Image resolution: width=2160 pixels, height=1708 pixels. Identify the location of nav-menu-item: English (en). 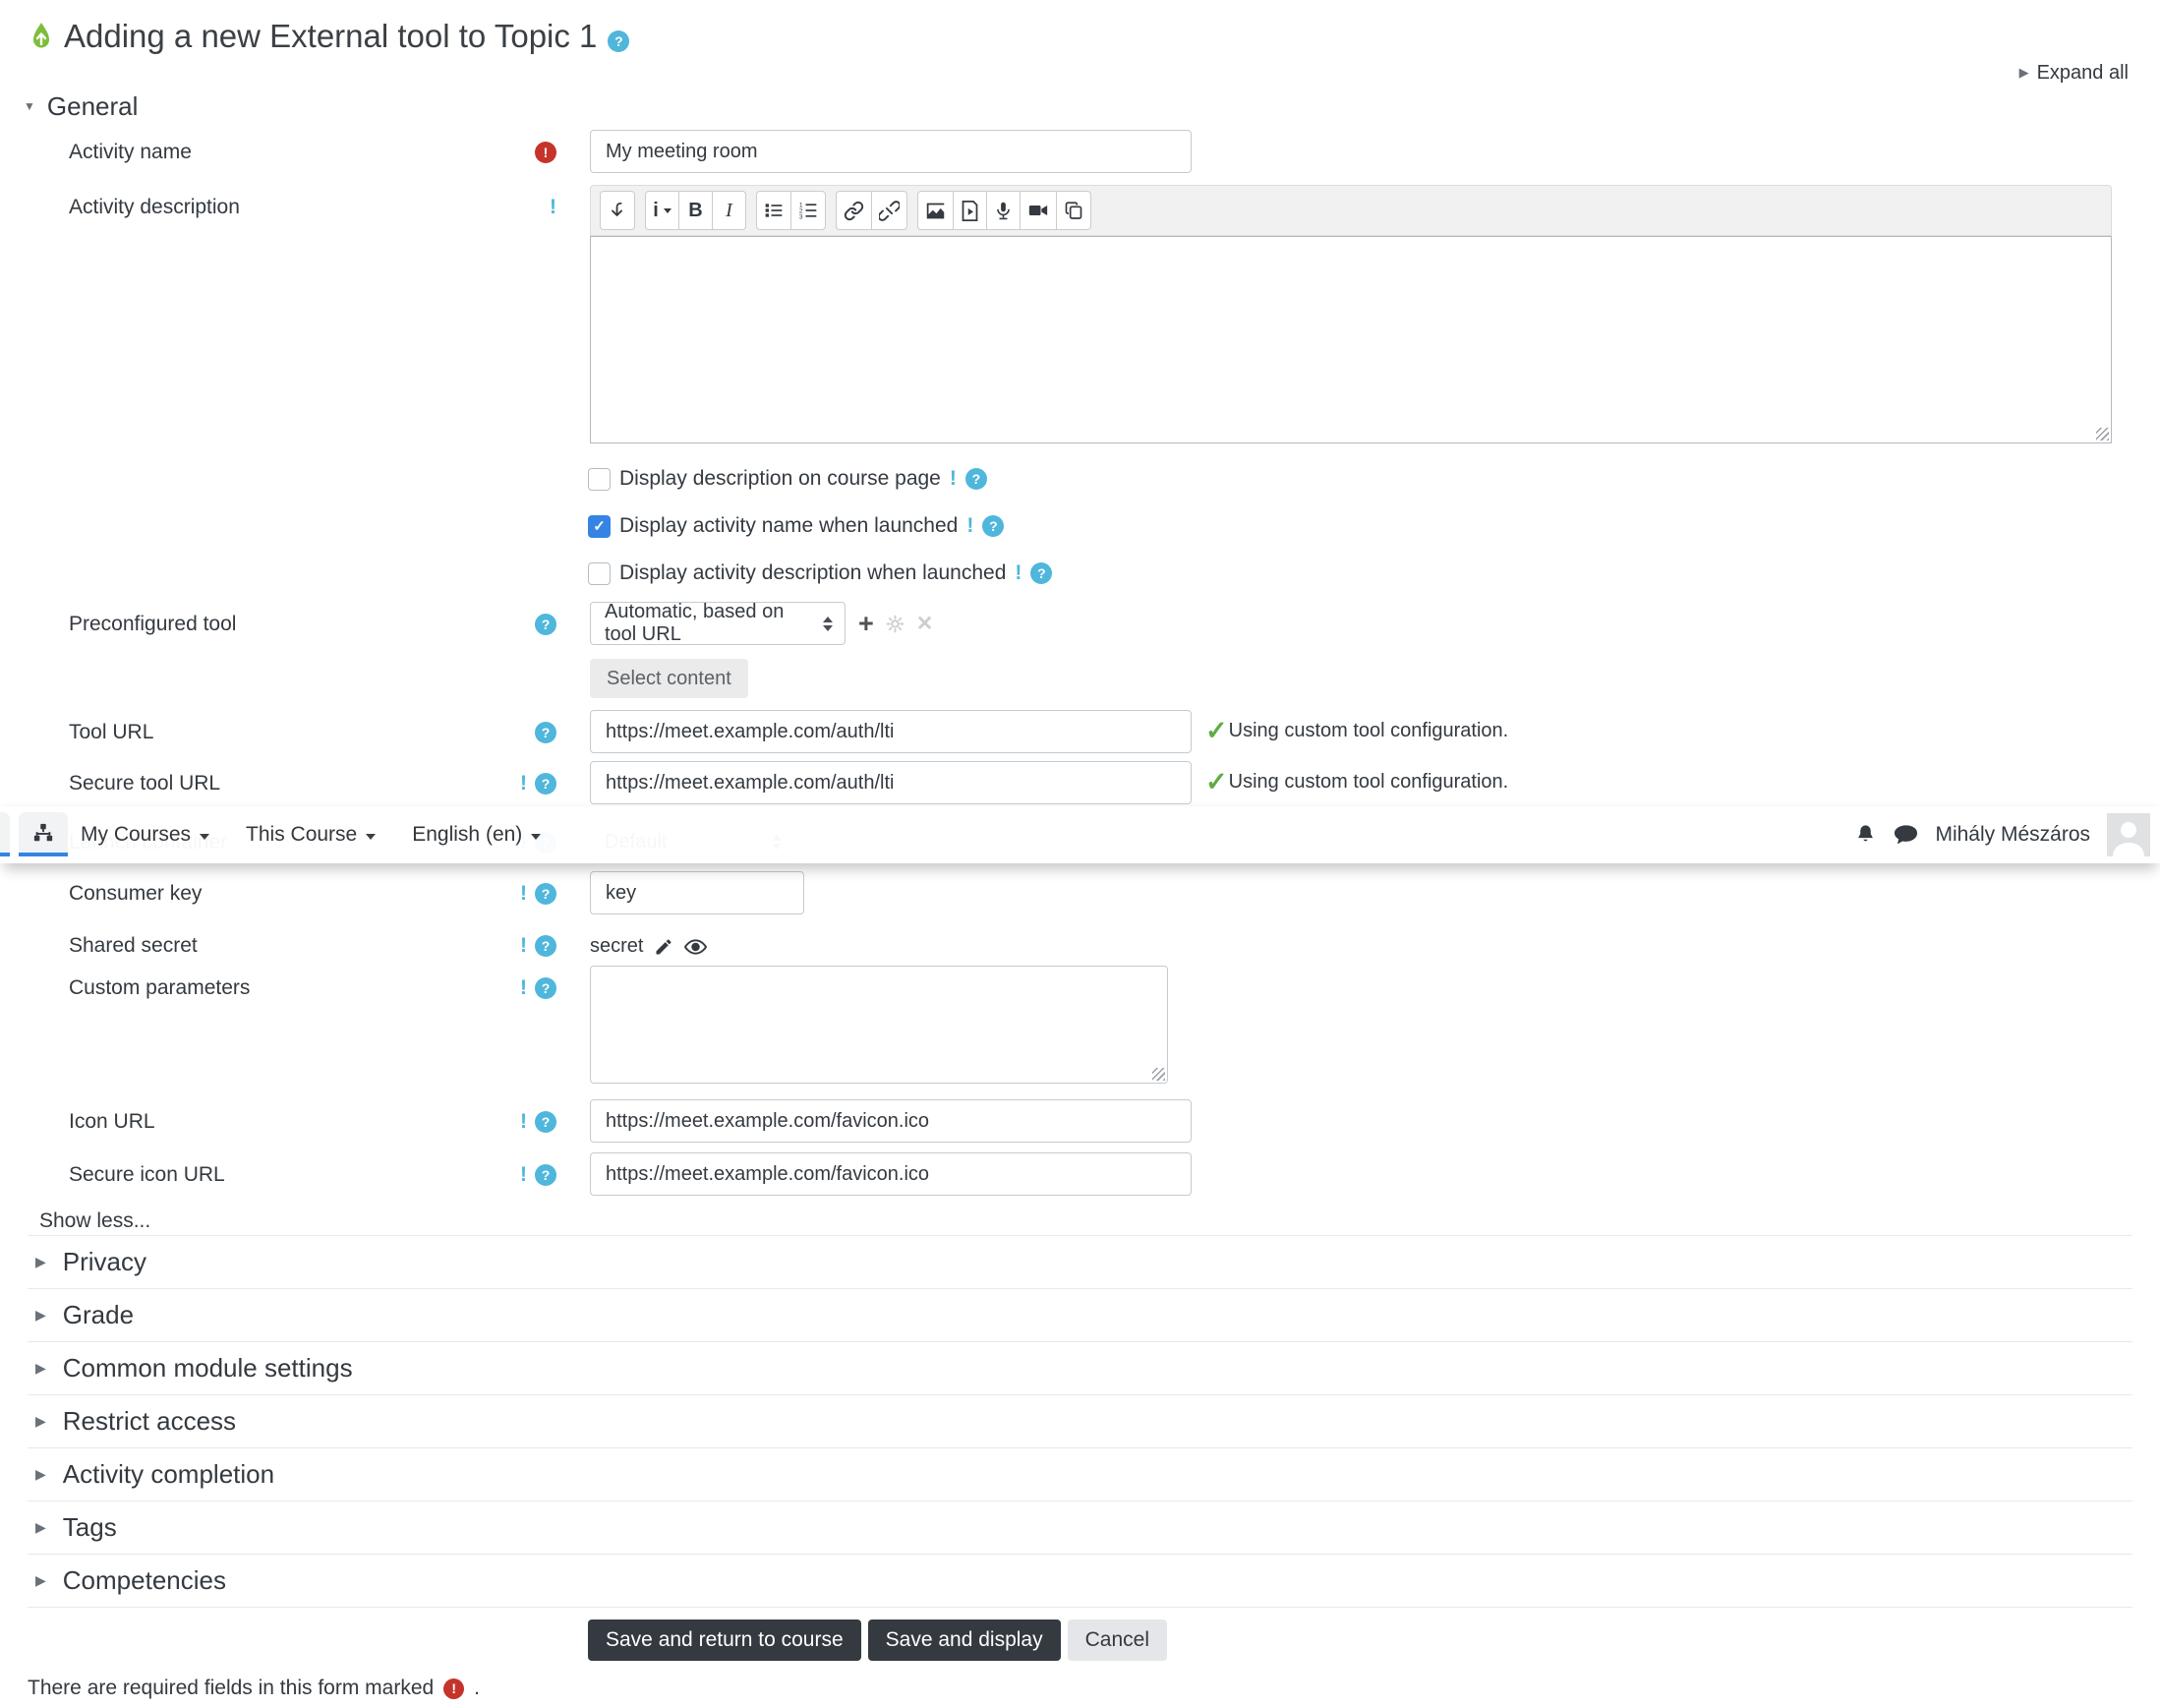
(477, 835).